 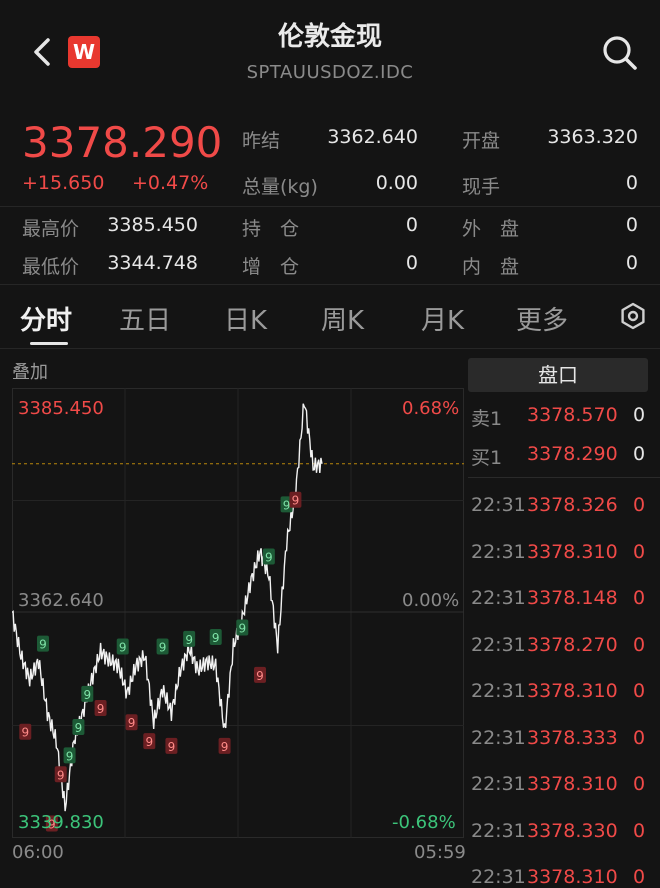 I want to click on y-axis-mid-label: 3362.640, so click(x=61, y=600).